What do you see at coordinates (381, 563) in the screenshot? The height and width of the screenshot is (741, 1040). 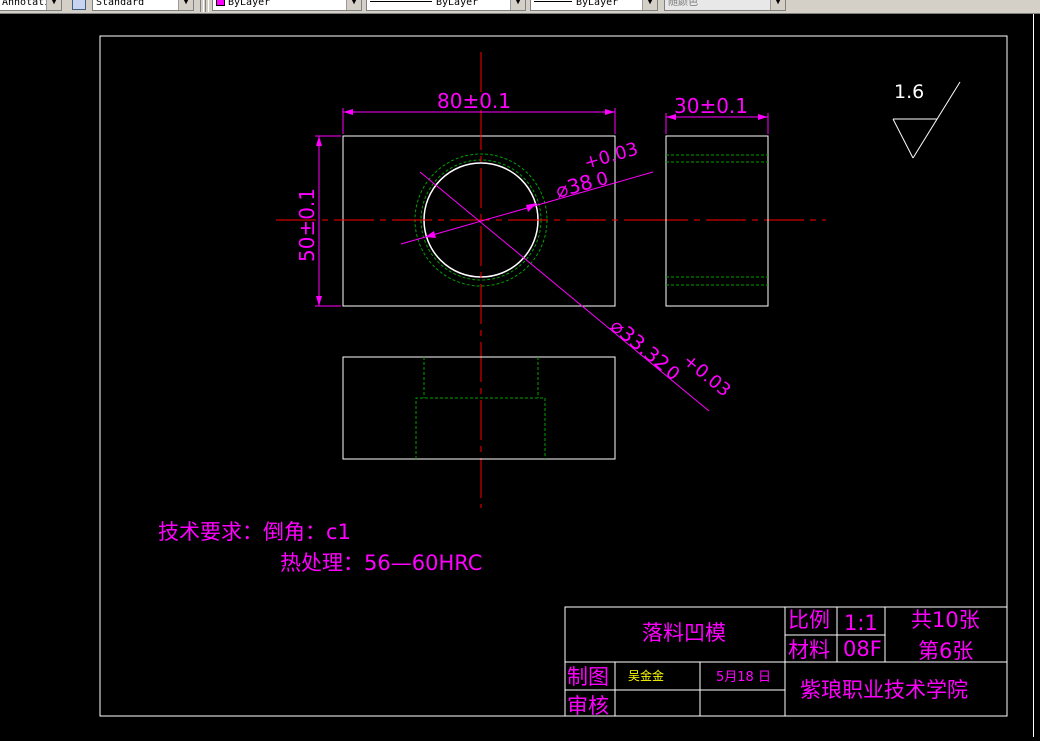 I see `tech-req-line2: 热处理：56—60HRC` at bounding box center [381, 563].